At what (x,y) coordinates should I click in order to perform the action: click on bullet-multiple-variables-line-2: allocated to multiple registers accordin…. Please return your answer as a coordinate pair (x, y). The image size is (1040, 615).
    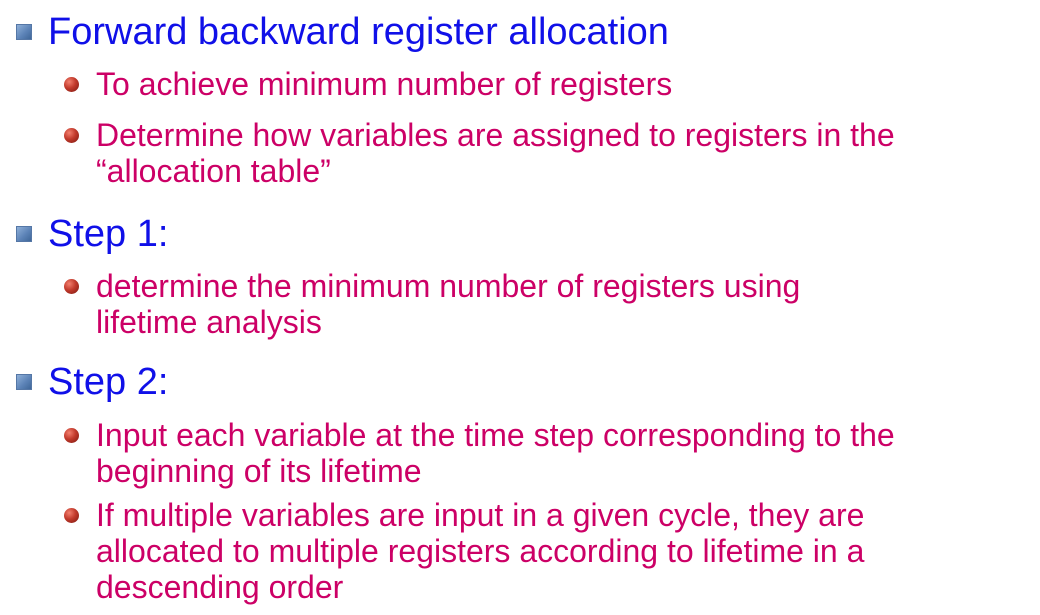
    Looking at the image, I should click on (480, 551).